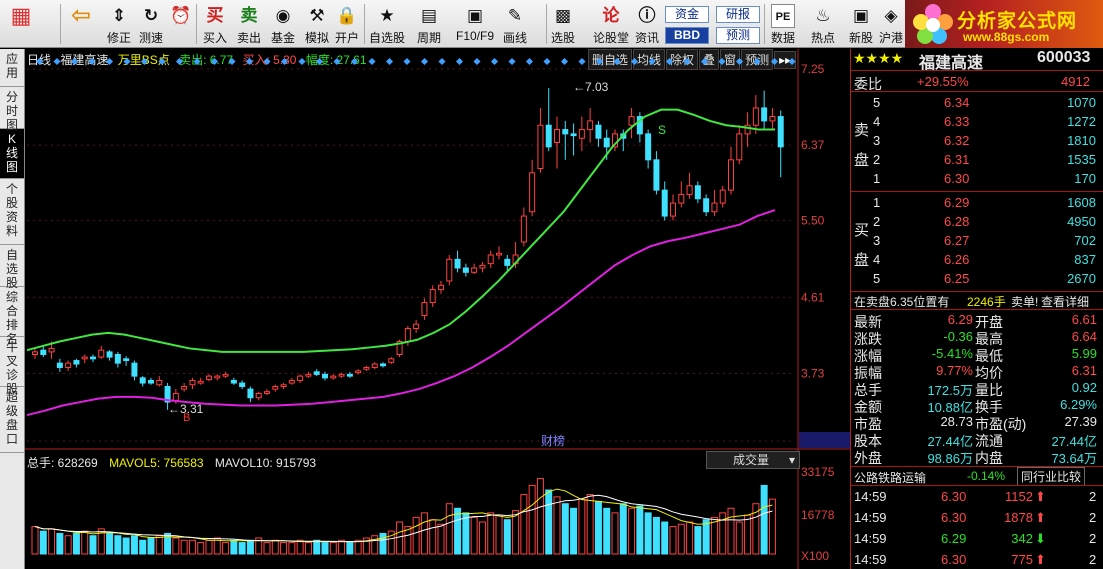  I want to click on simulate-button: ⚒ 模拟, so click(317, 24).